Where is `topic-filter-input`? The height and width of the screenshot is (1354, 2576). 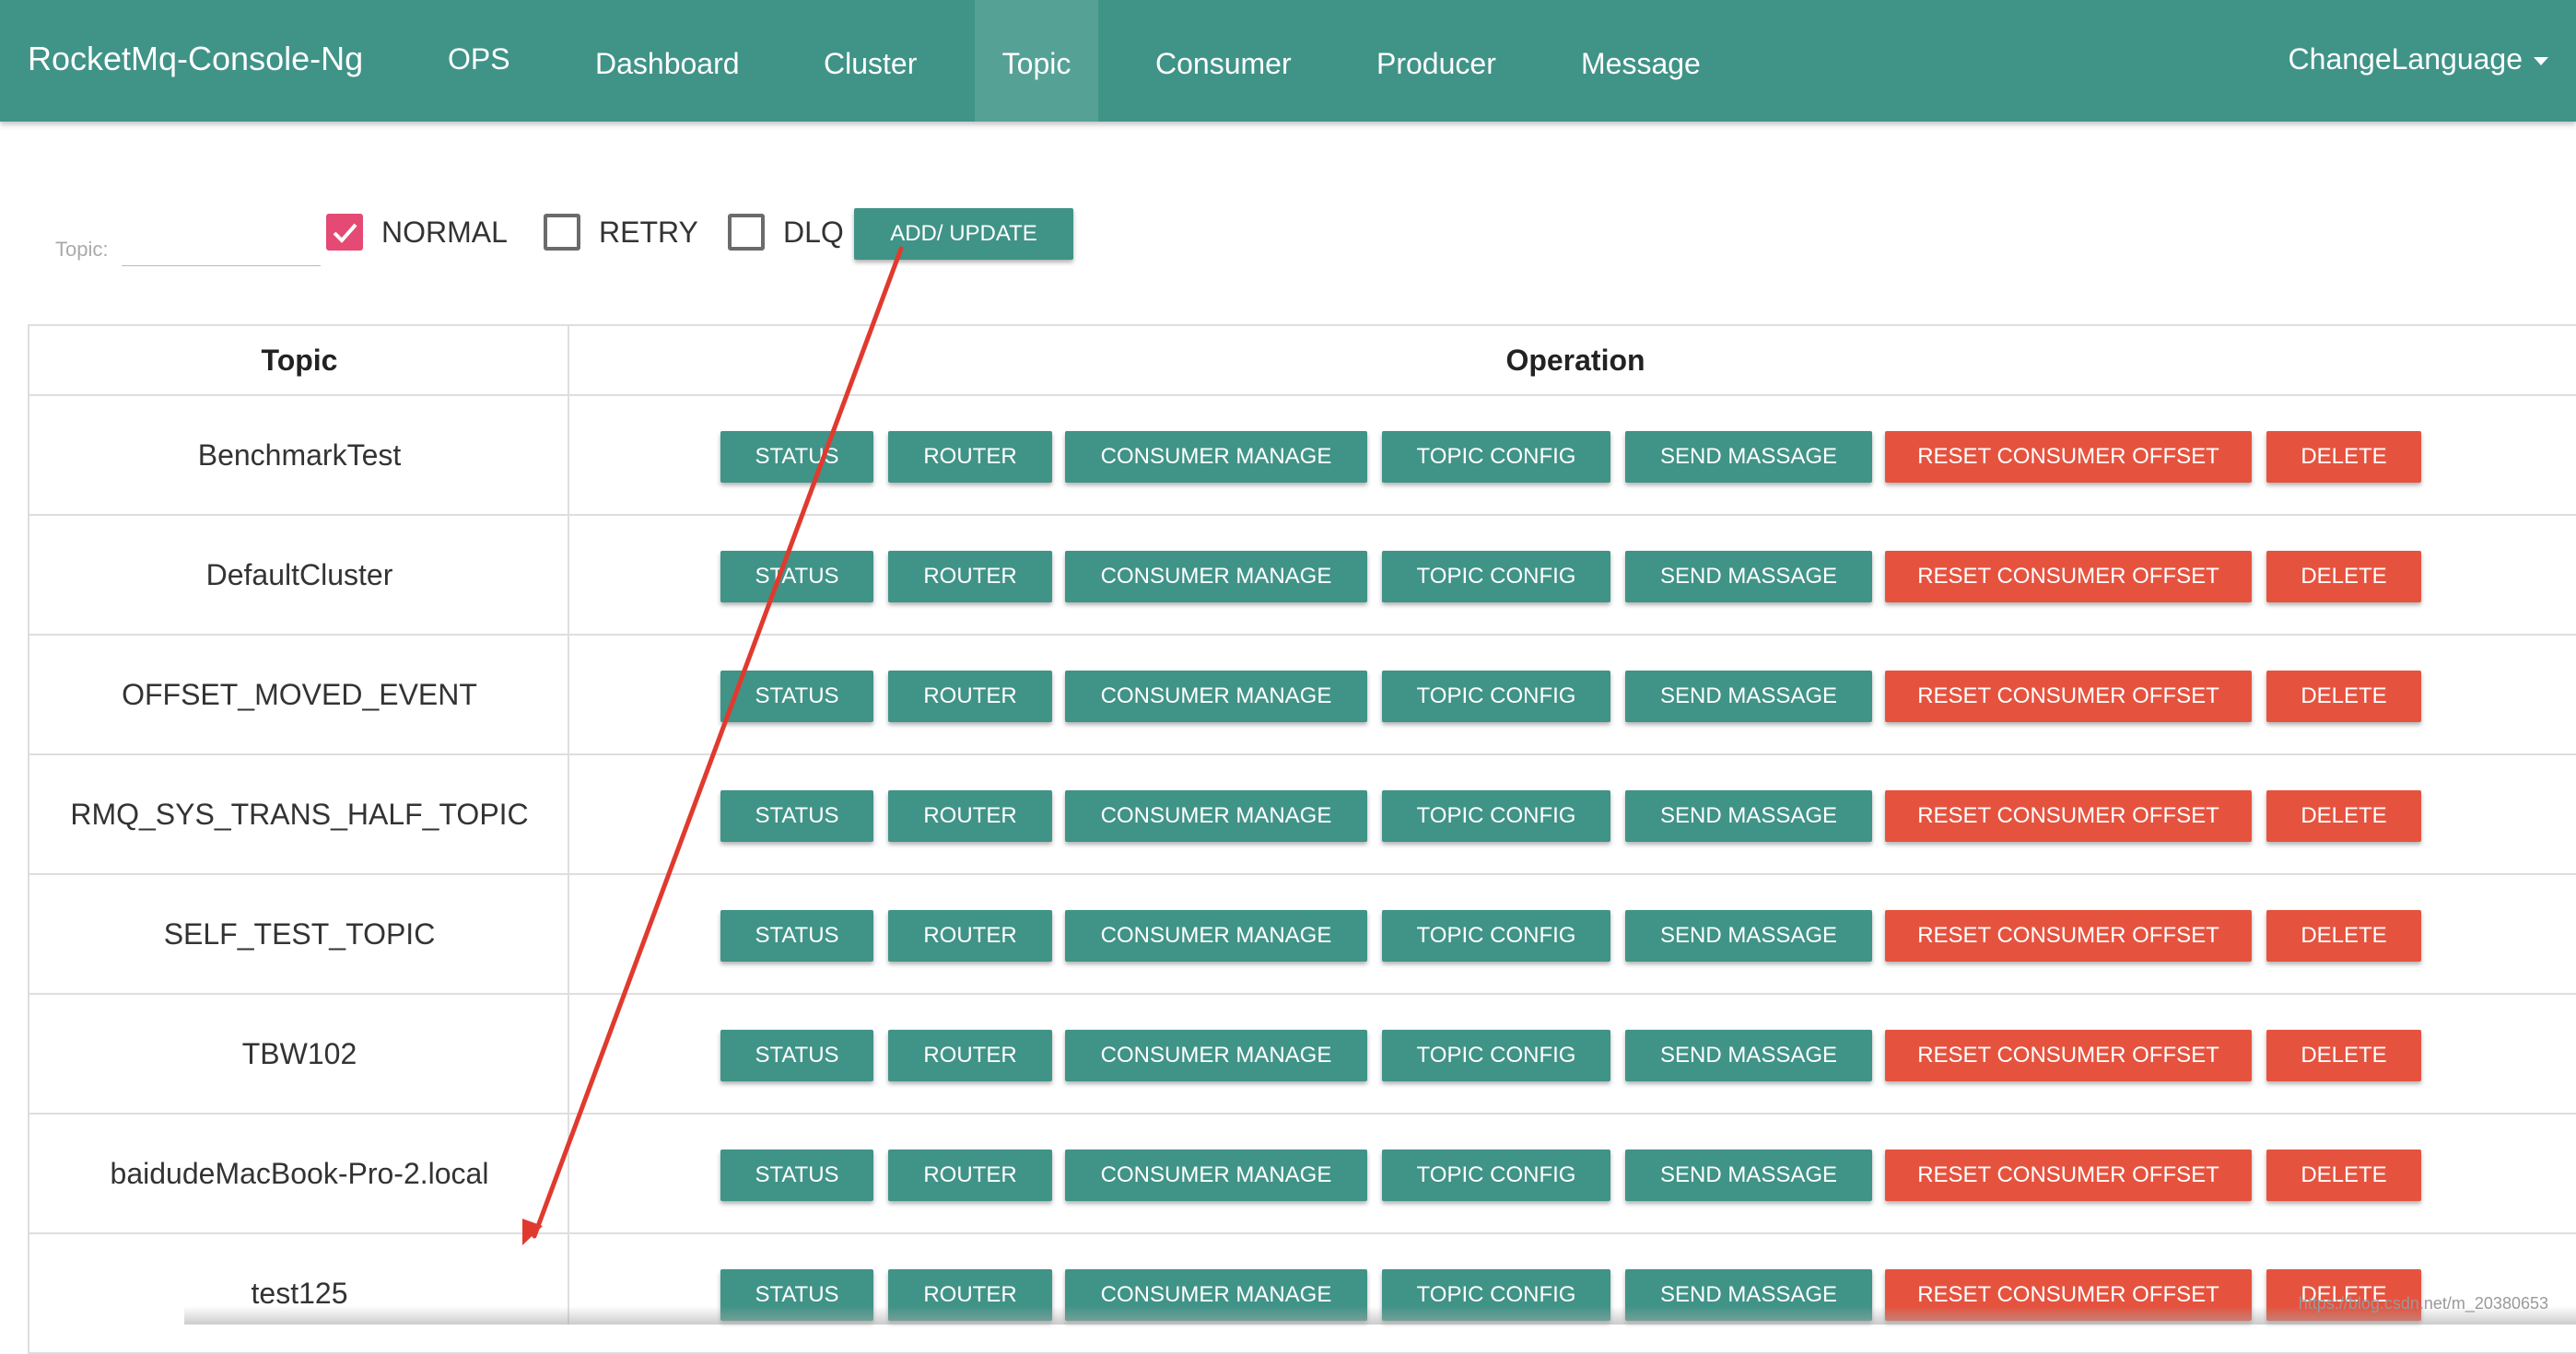 topic-filter-input is located at coordinates (221, 247).